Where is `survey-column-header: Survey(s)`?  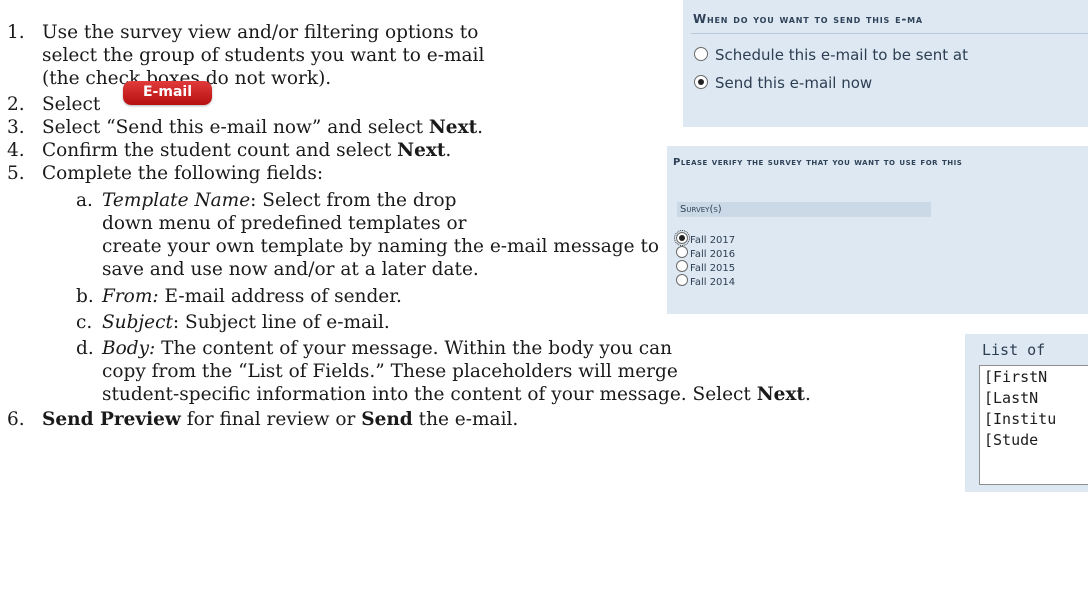 survey-column-header: Survey(s) is located at coordinates (804, 209).